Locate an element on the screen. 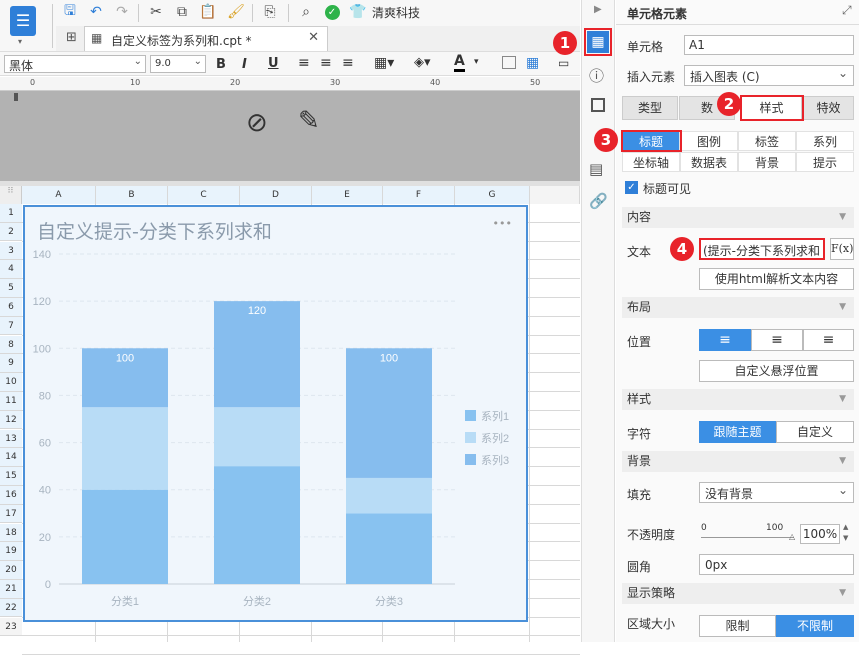 The width and height of the screenshot is (859, 655). row-header-5: 5 is located at coordinates (11, 288).